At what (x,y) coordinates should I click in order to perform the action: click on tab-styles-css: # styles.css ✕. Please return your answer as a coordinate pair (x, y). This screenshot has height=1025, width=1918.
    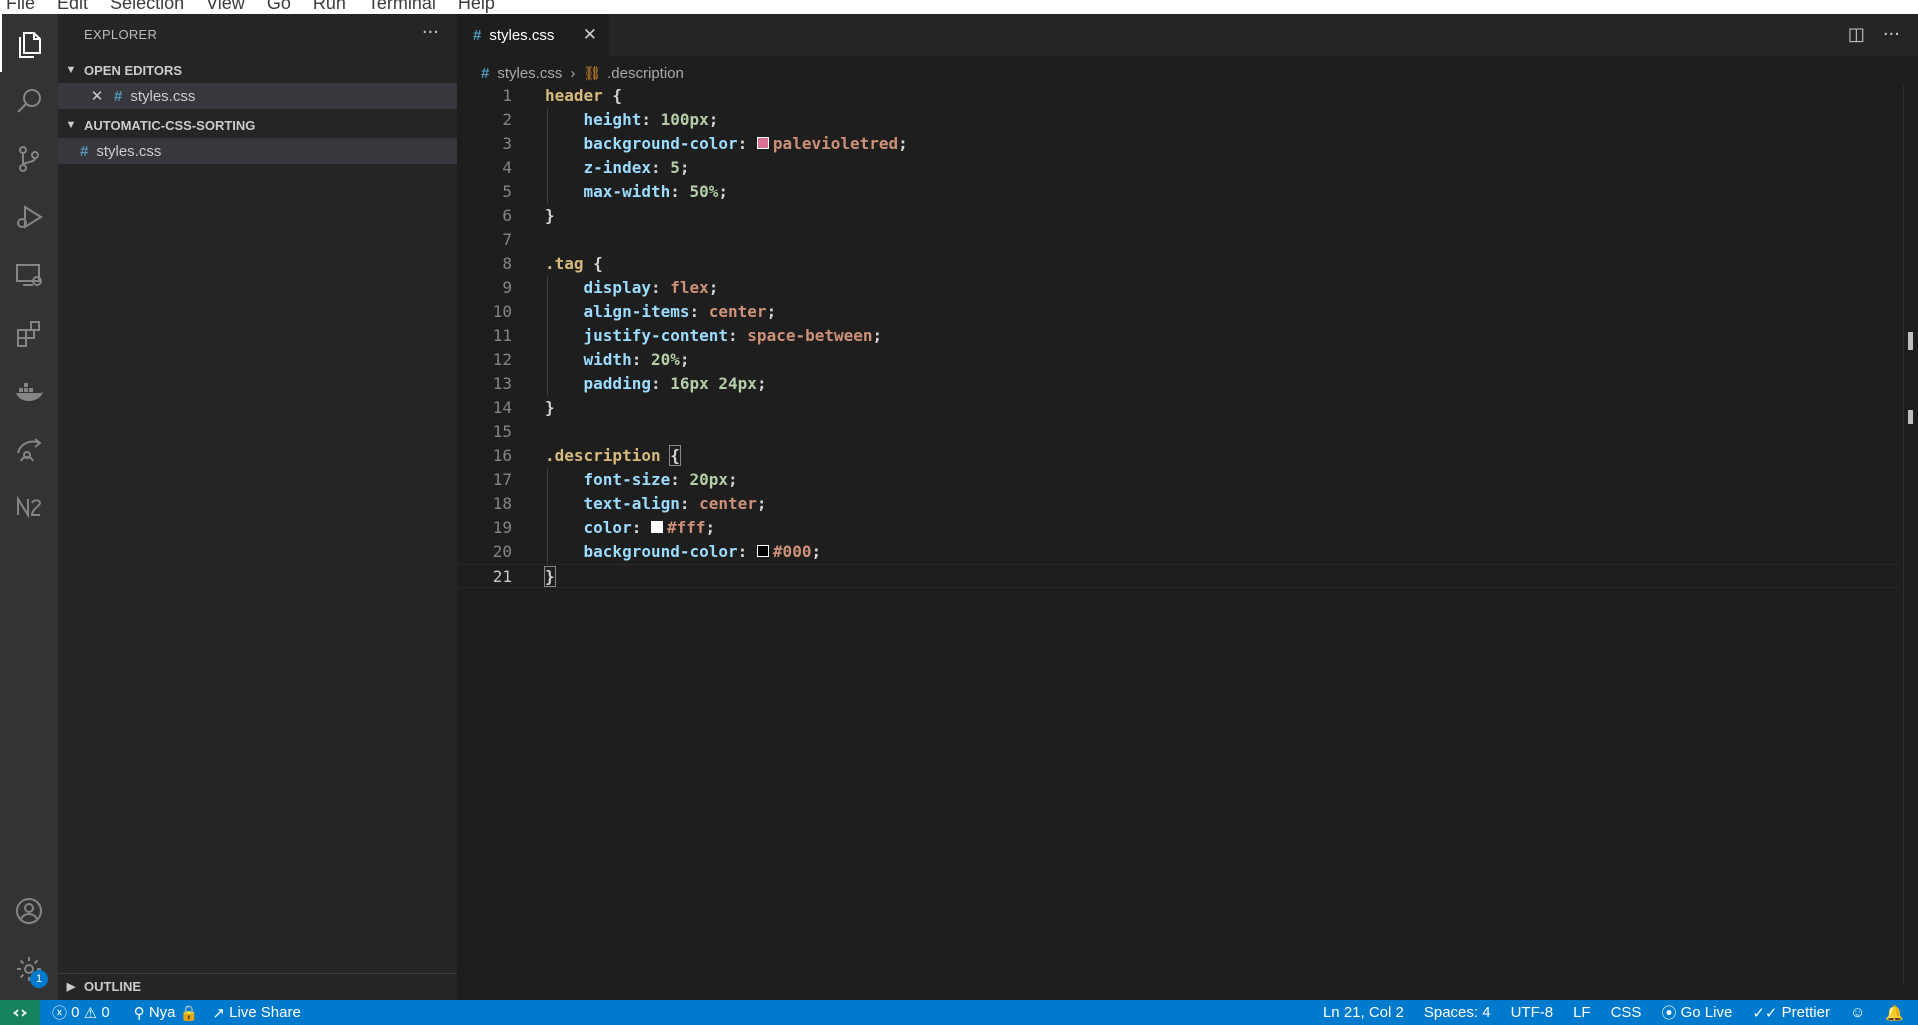
    Looking at the image, I should click on (533, 35).